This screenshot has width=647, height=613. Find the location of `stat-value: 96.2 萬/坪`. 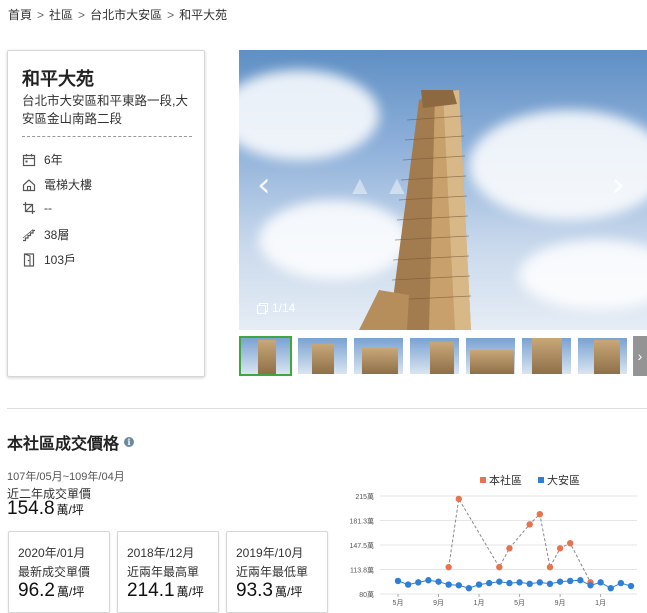

stat-value: 96.2 萬/坪 is located at coordinates (63, 591).